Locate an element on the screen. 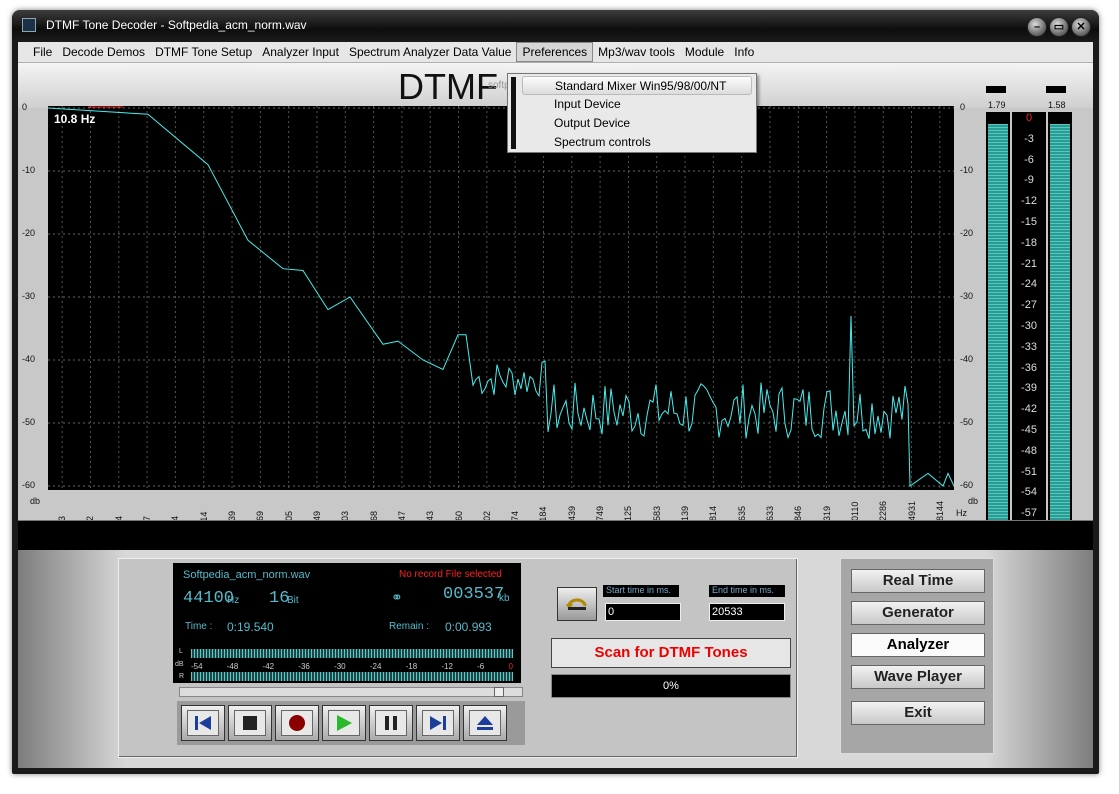 This screenshot has height=794, width=1119. vu-right-fill is located at coordinates (1060, 325).